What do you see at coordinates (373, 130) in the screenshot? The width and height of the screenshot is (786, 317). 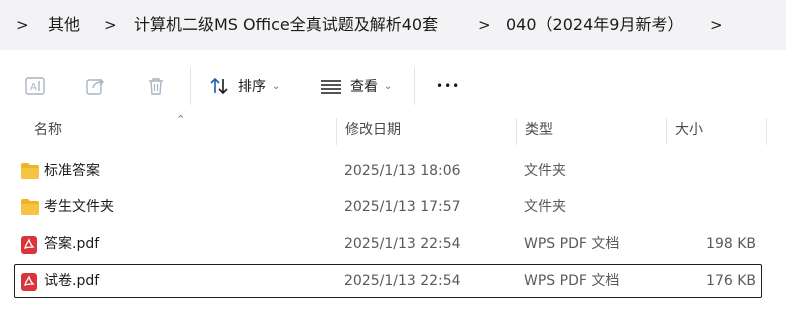 I see `column-header-modified: 修改日期` at bounding box center [373, 130].